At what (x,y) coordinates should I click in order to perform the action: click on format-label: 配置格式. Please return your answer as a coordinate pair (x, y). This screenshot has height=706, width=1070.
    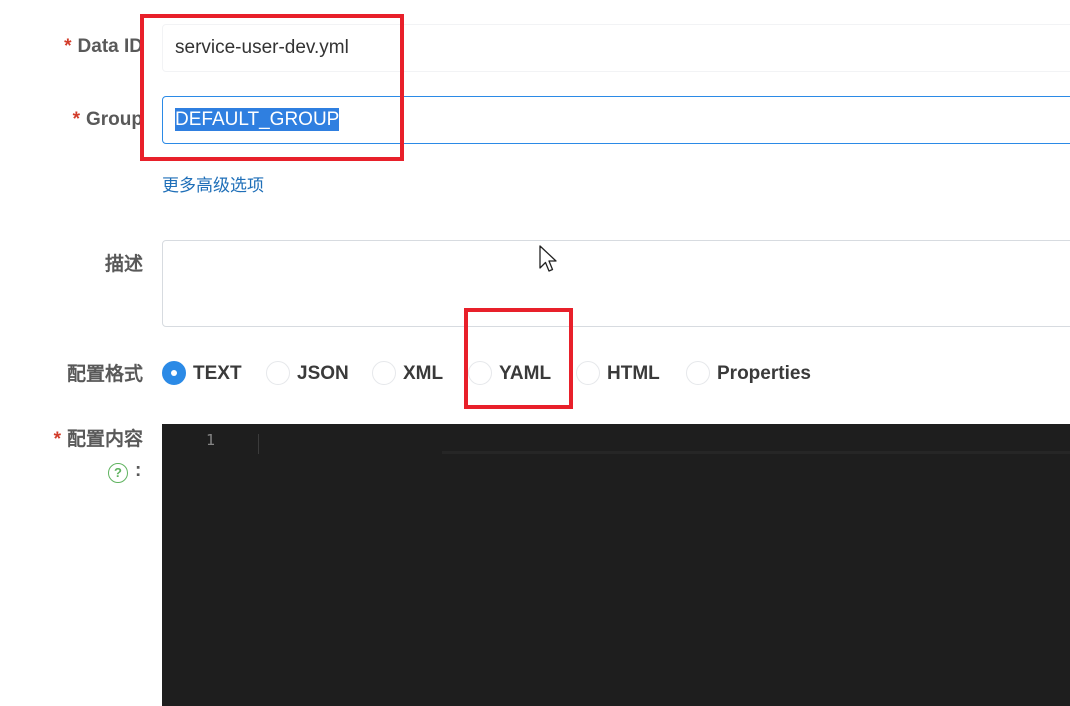
    Looking at the image, I should click on (104, 374).